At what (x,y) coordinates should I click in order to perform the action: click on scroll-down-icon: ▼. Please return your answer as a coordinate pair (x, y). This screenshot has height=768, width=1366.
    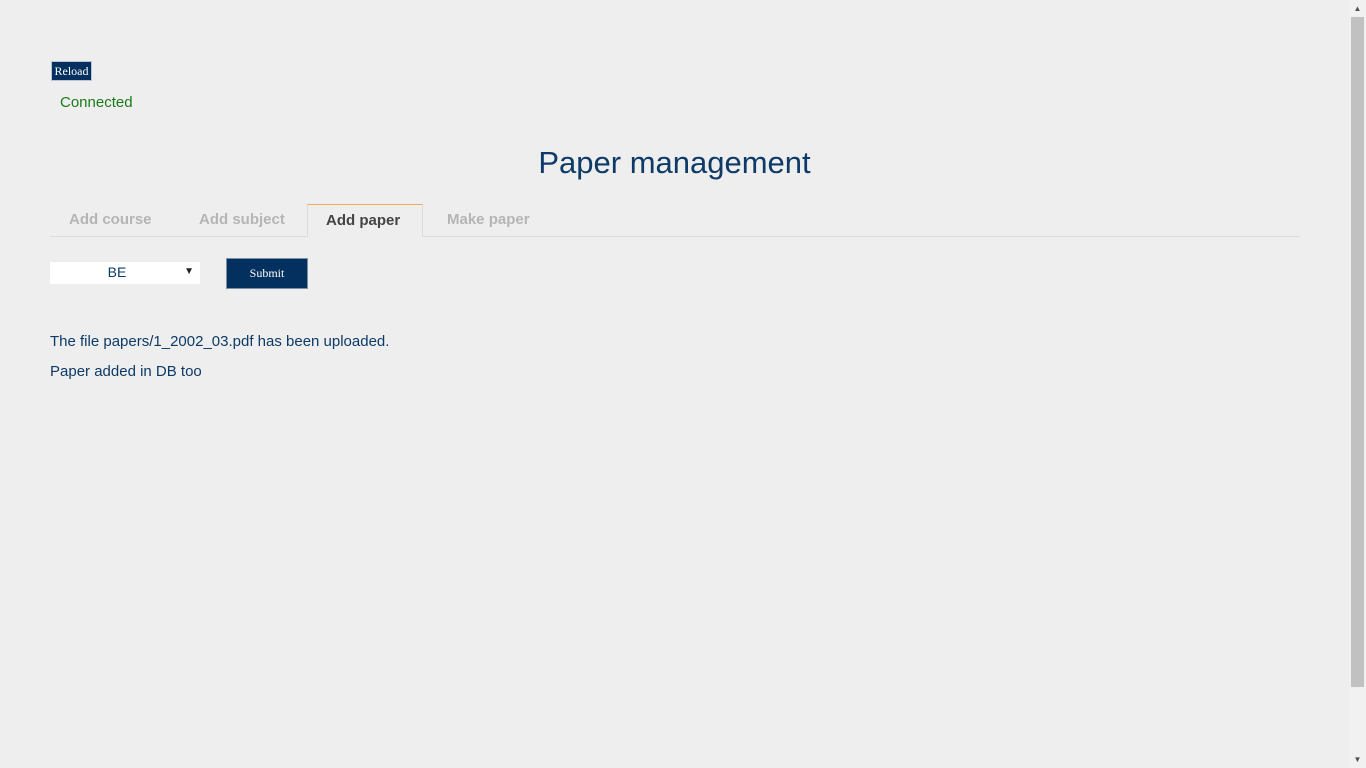
    Looking at the image, I should click on (1357, 759).